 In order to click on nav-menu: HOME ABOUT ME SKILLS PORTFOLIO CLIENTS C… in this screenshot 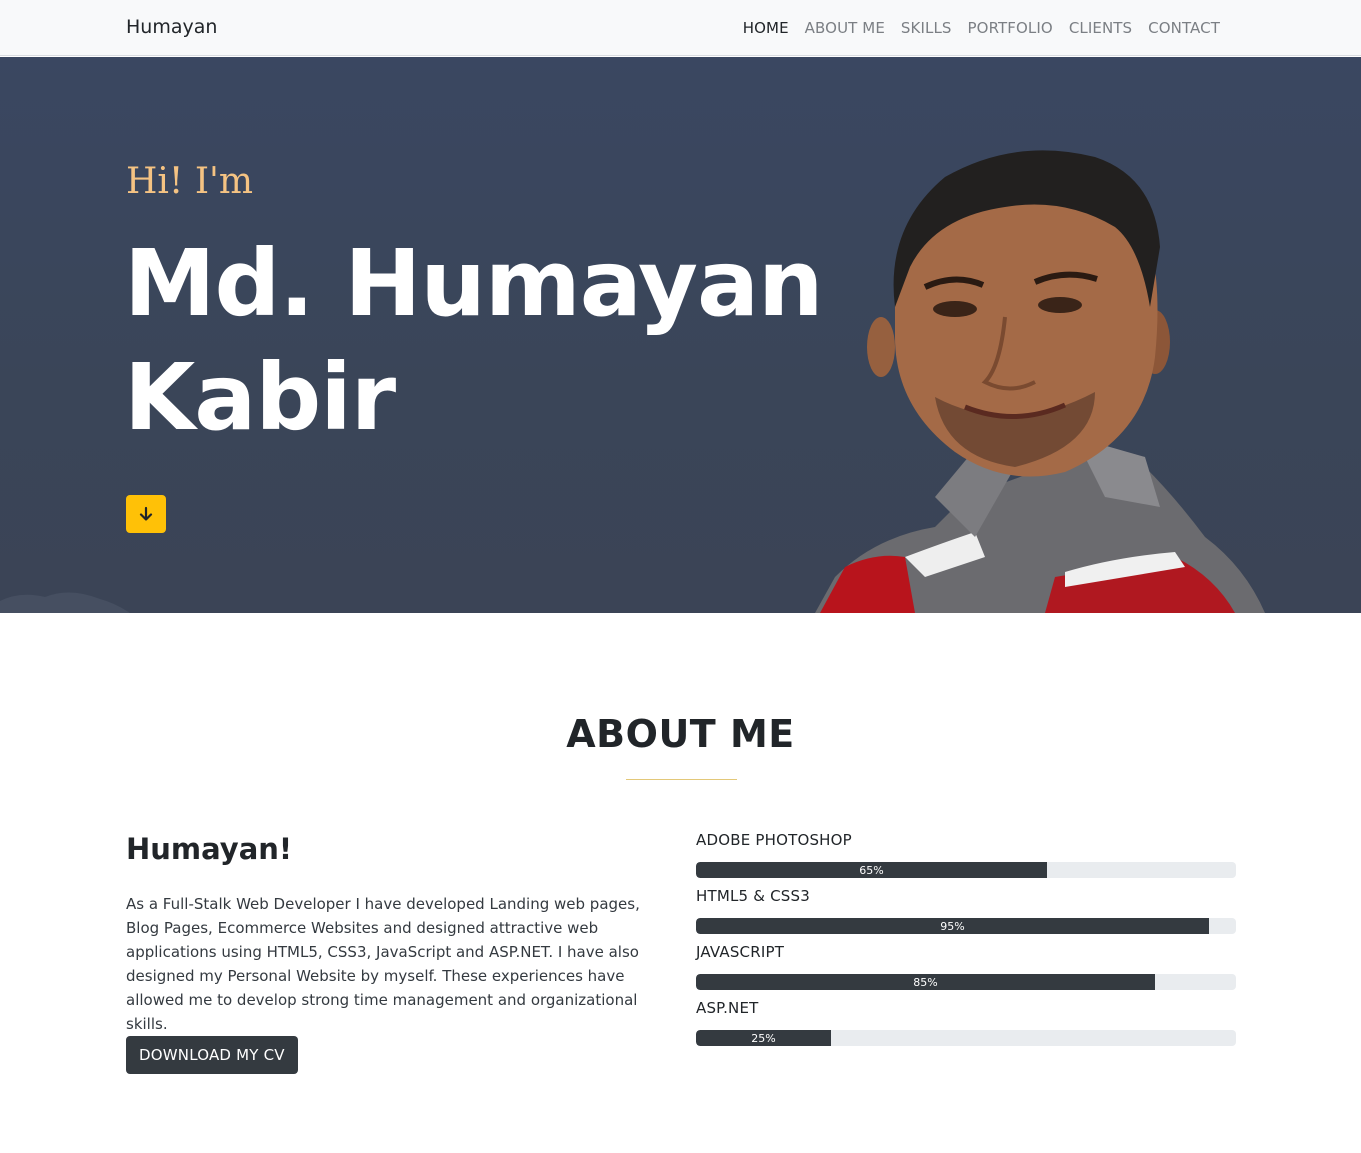, I will do `click(981, 28)`.